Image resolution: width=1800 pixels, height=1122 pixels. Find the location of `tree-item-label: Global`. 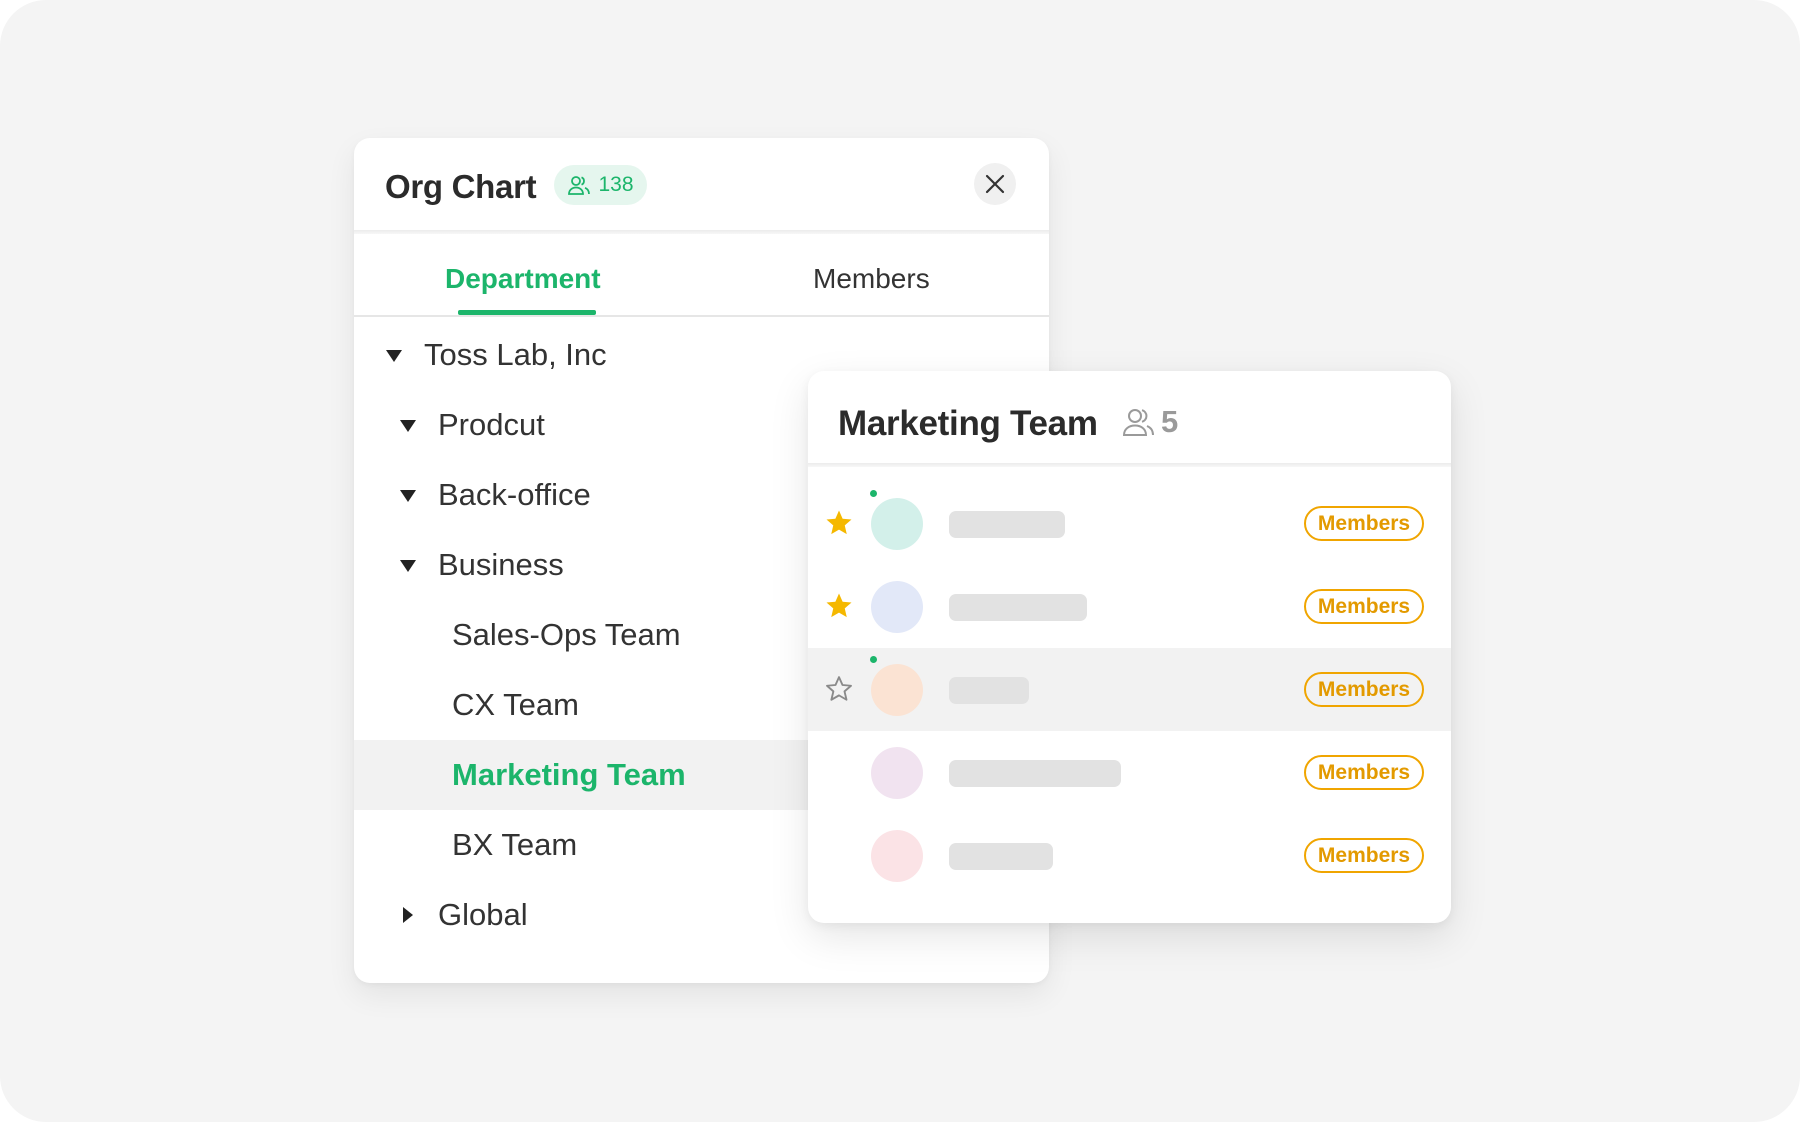

tree-item-label: Global is located at coordinates (483, 914).